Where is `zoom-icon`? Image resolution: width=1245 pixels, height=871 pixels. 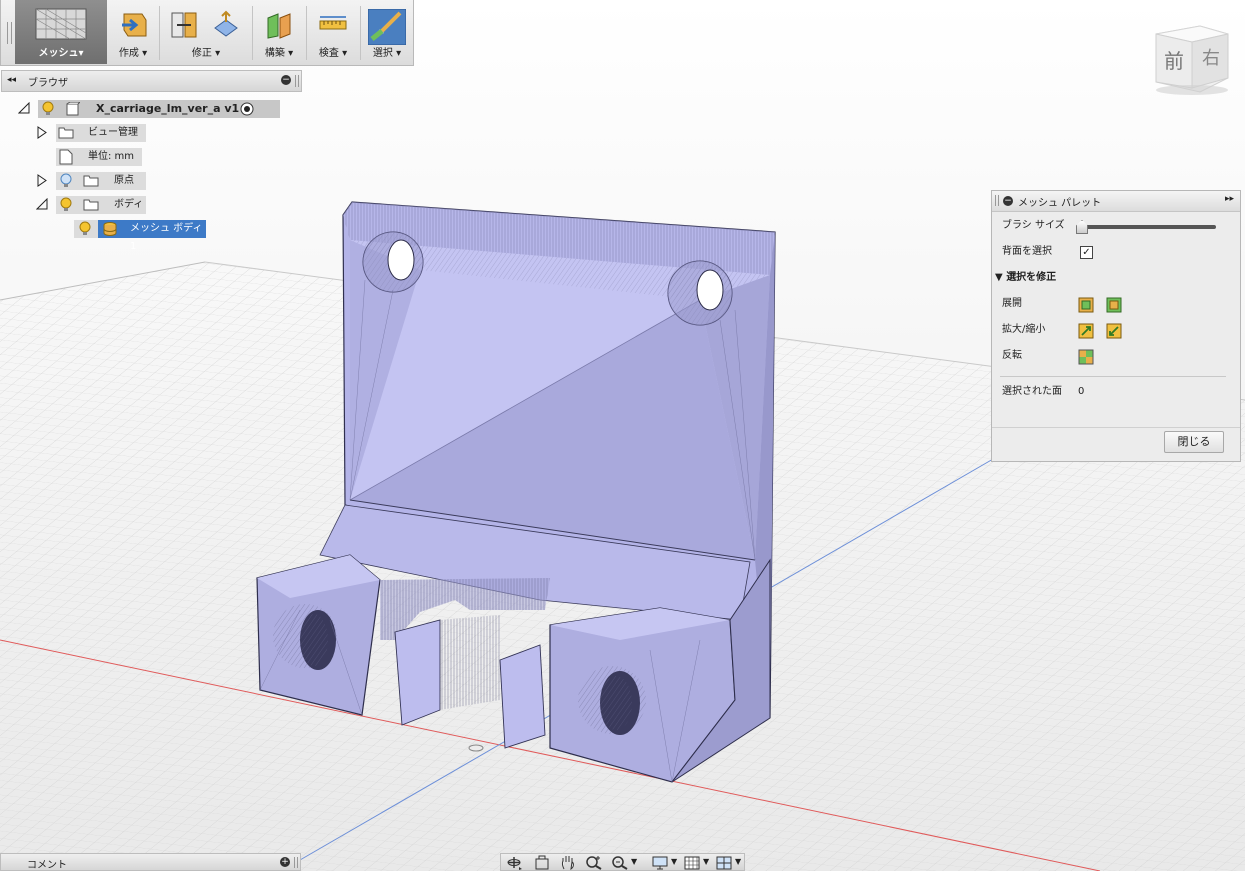 zoom-icon is located at coordinates (594, 862).